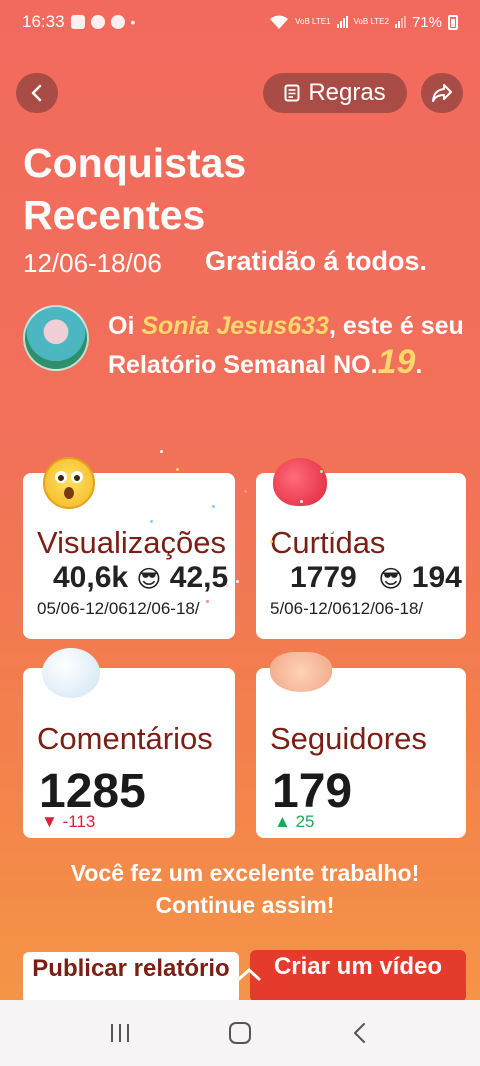  I want to click on home-icon, so click(240, 1033).